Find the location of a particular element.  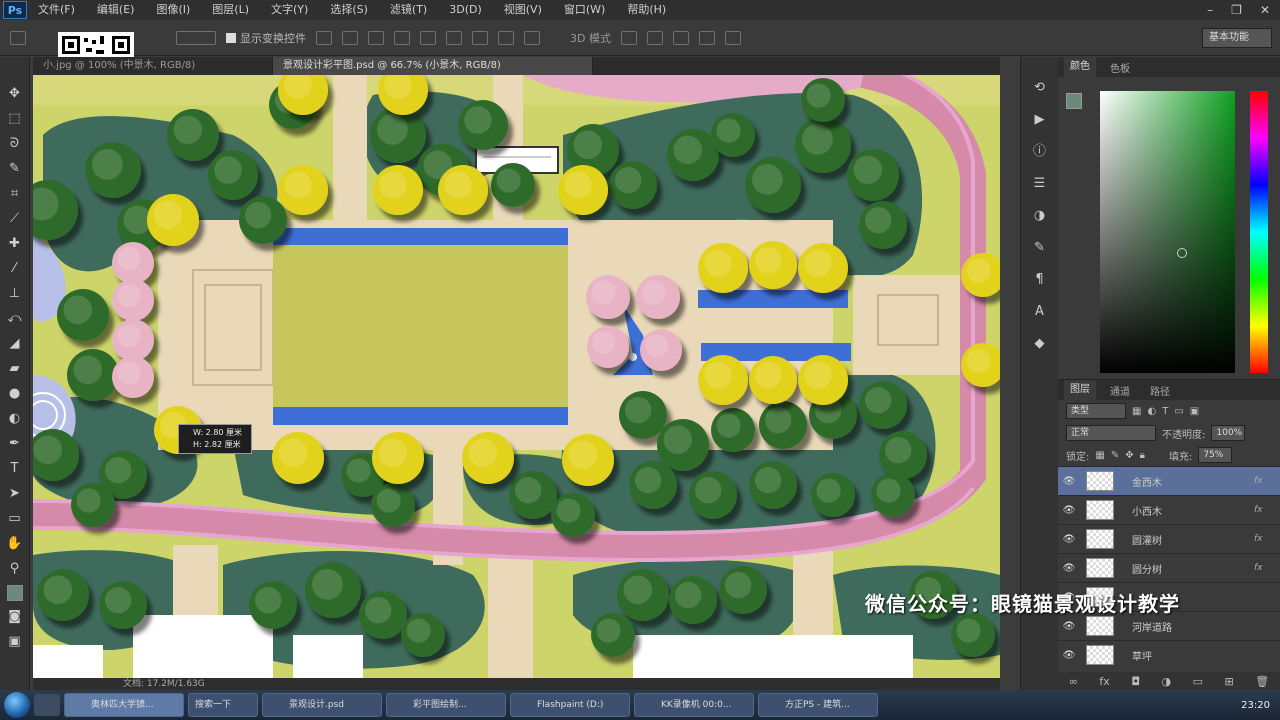

add-mask-icon: ◘ is located at coordinates (1135, 681).